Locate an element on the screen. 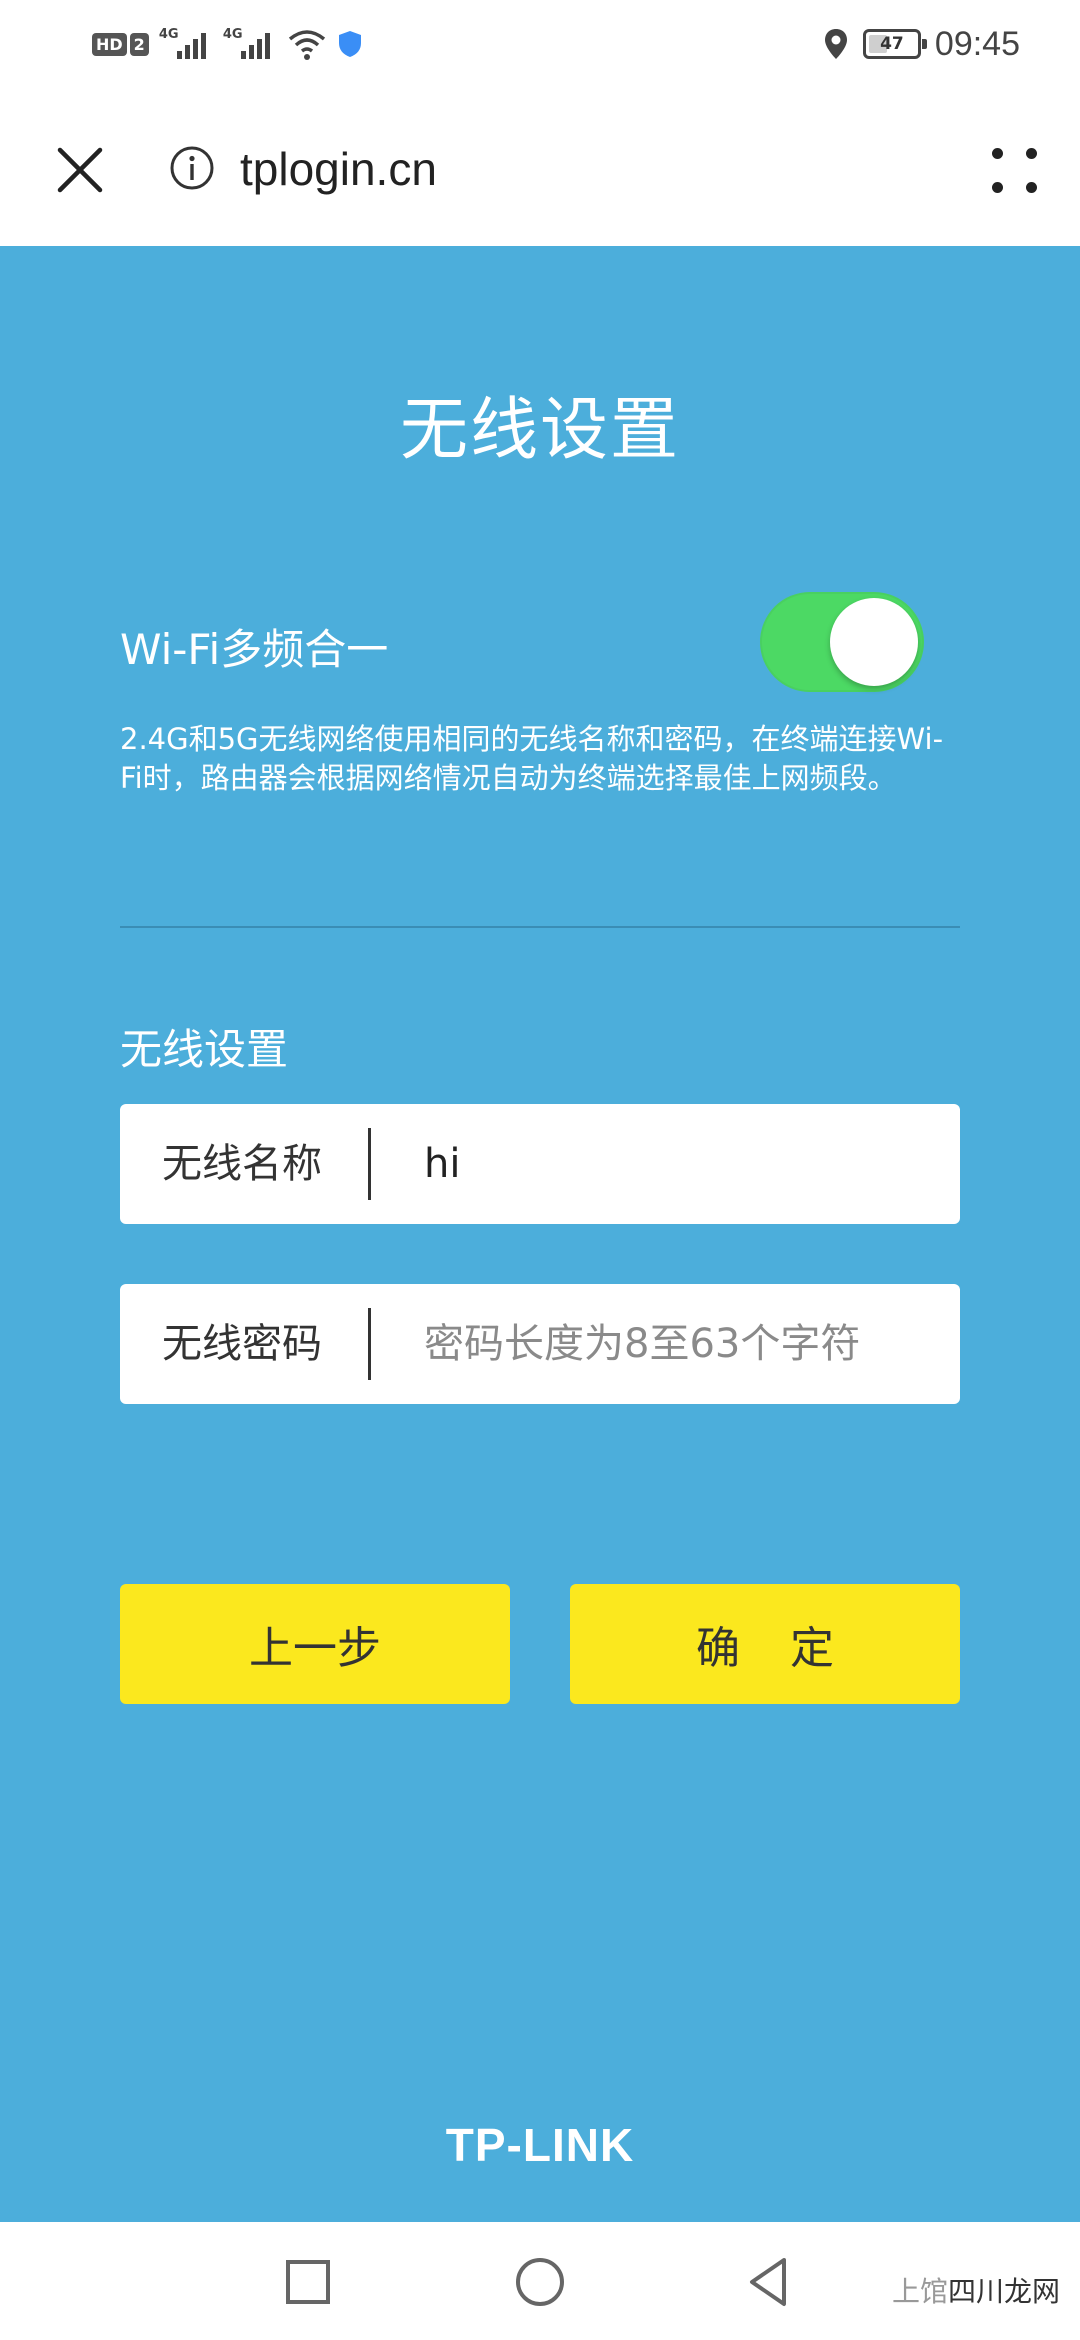  back-icon is located at coordinates (770, 2282).